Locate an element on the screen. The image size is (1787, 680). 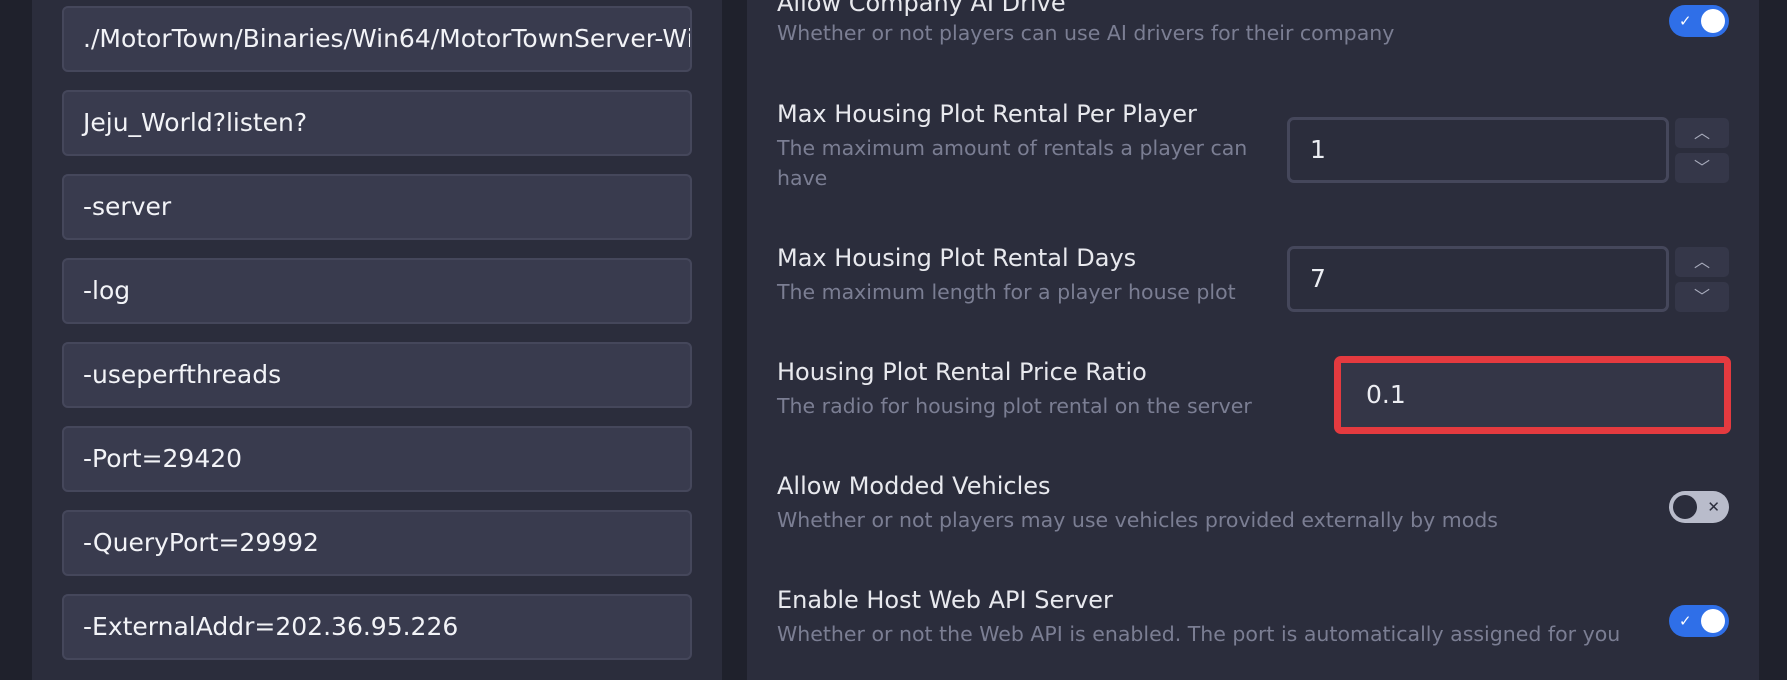
launch-arg-field: -Port=29420 is located at coordinates (377, 459).